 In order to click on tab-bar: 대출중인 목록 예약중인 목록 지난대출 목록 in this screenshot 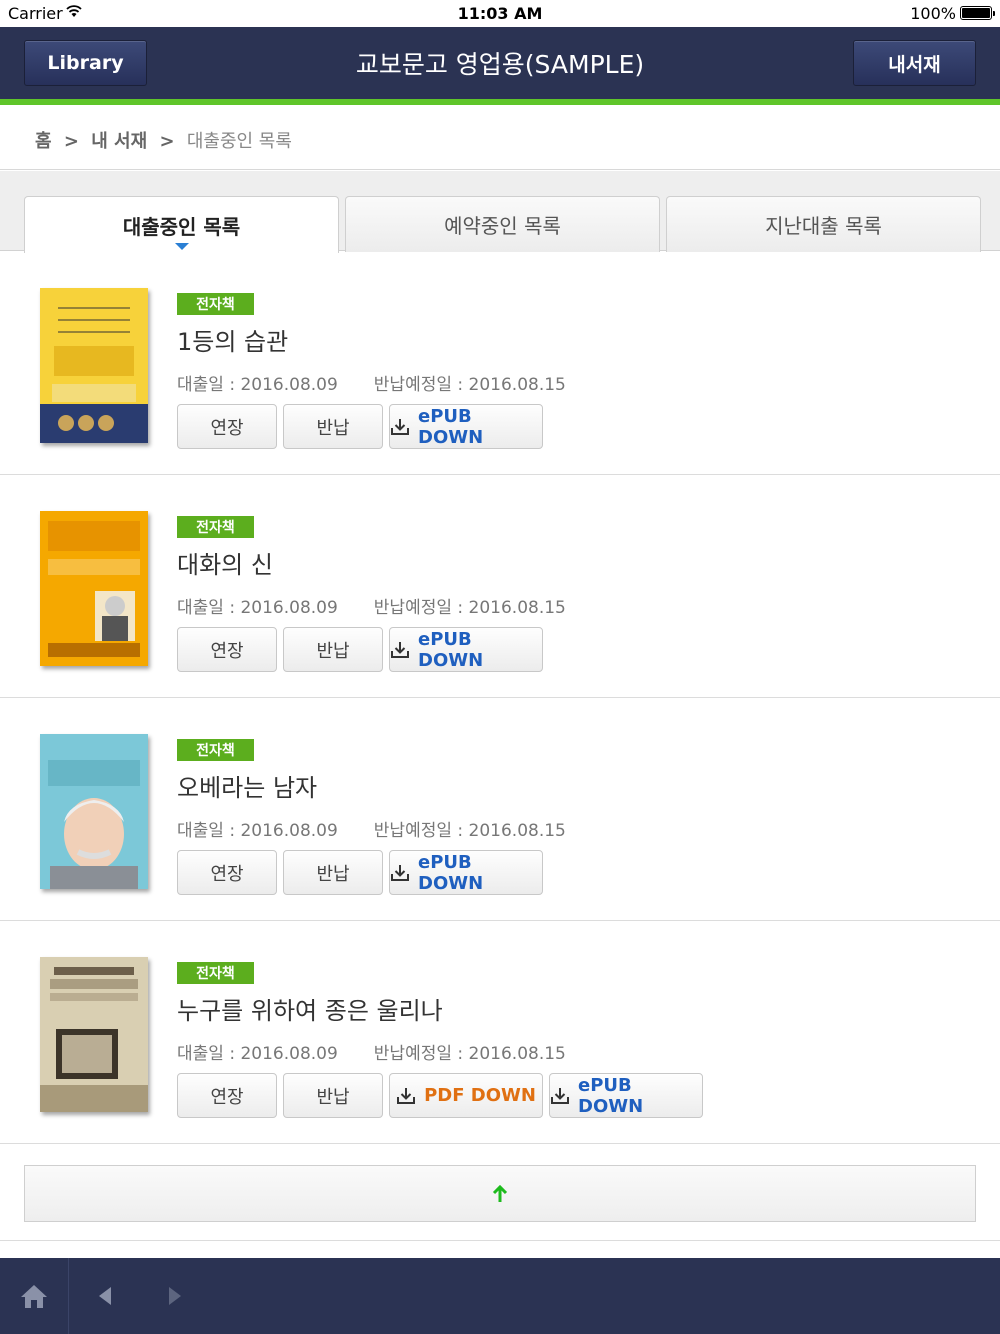, I will do `click(500, 212)`.